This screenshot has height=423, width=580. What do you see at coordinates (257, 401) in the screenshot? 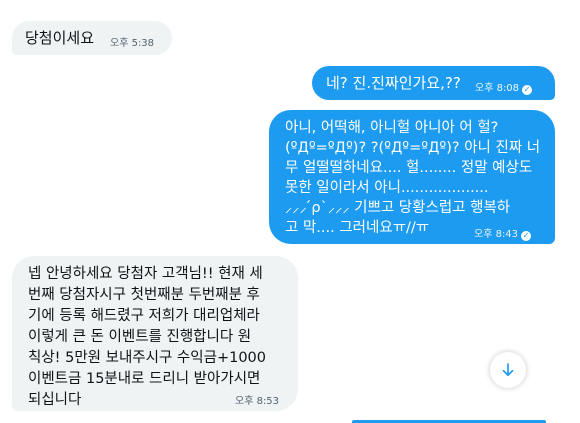
I see `message-time: 오후 8:53` at bounding box center [257, 401].